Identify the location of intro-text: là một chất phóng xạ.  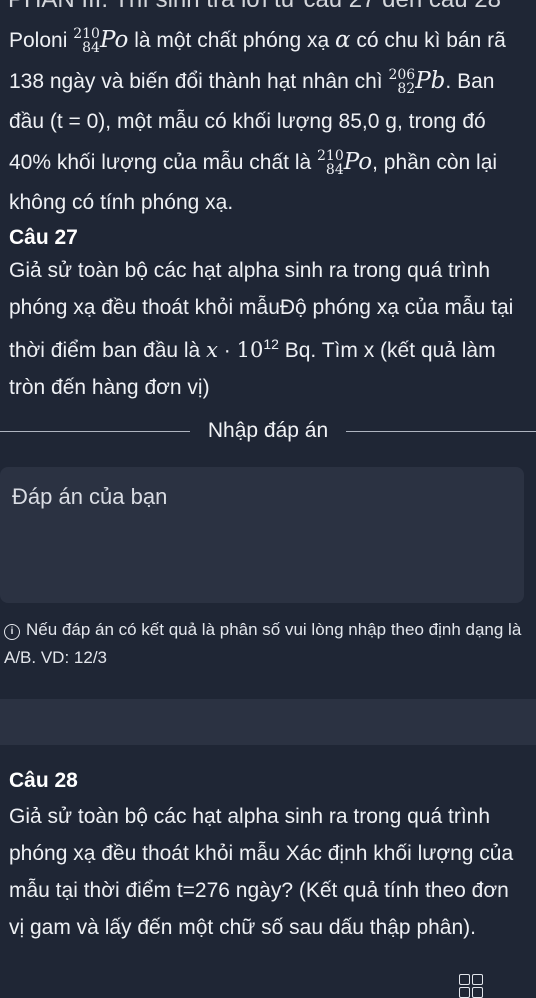
(234, 40).